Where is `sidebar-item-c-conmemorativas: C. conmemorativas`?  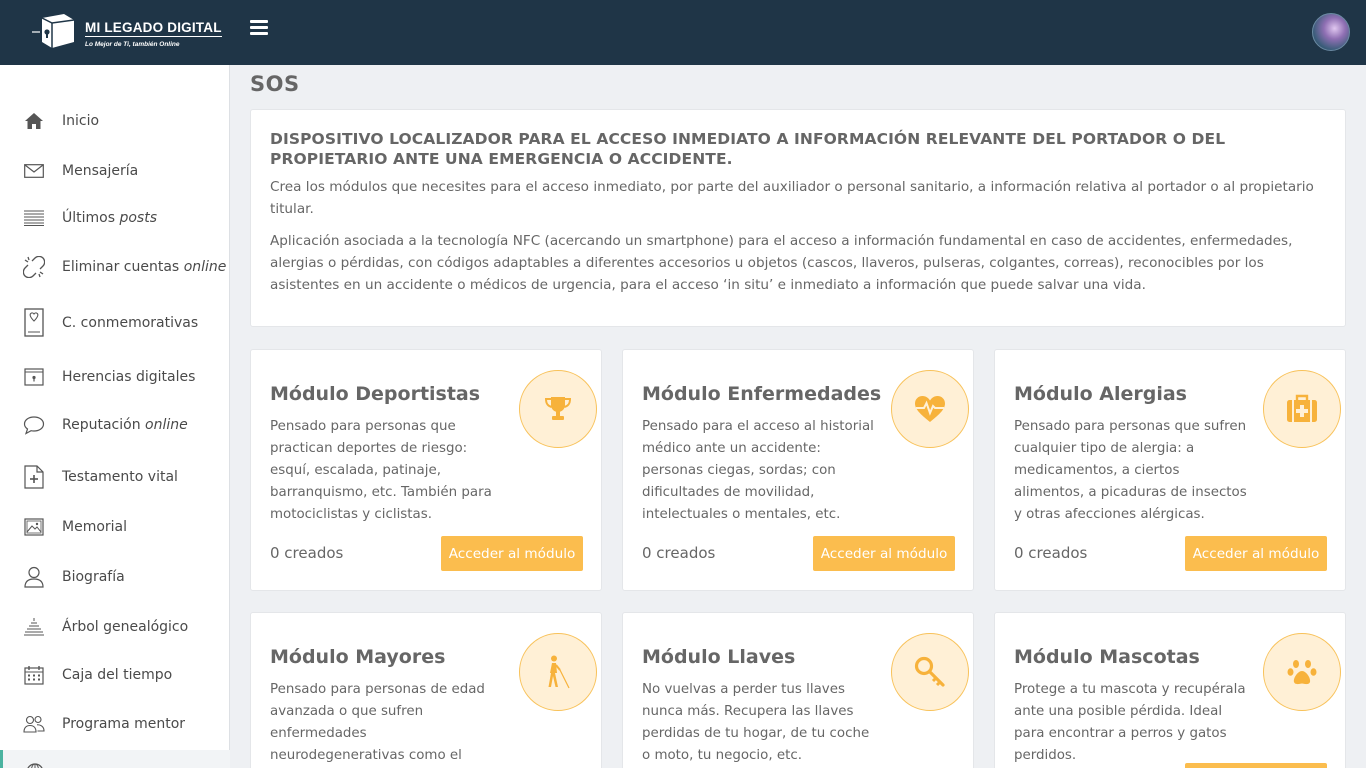 sidebar-item-c-conmemorativas: C. conmemorativas is located at coordinates (115, 323).